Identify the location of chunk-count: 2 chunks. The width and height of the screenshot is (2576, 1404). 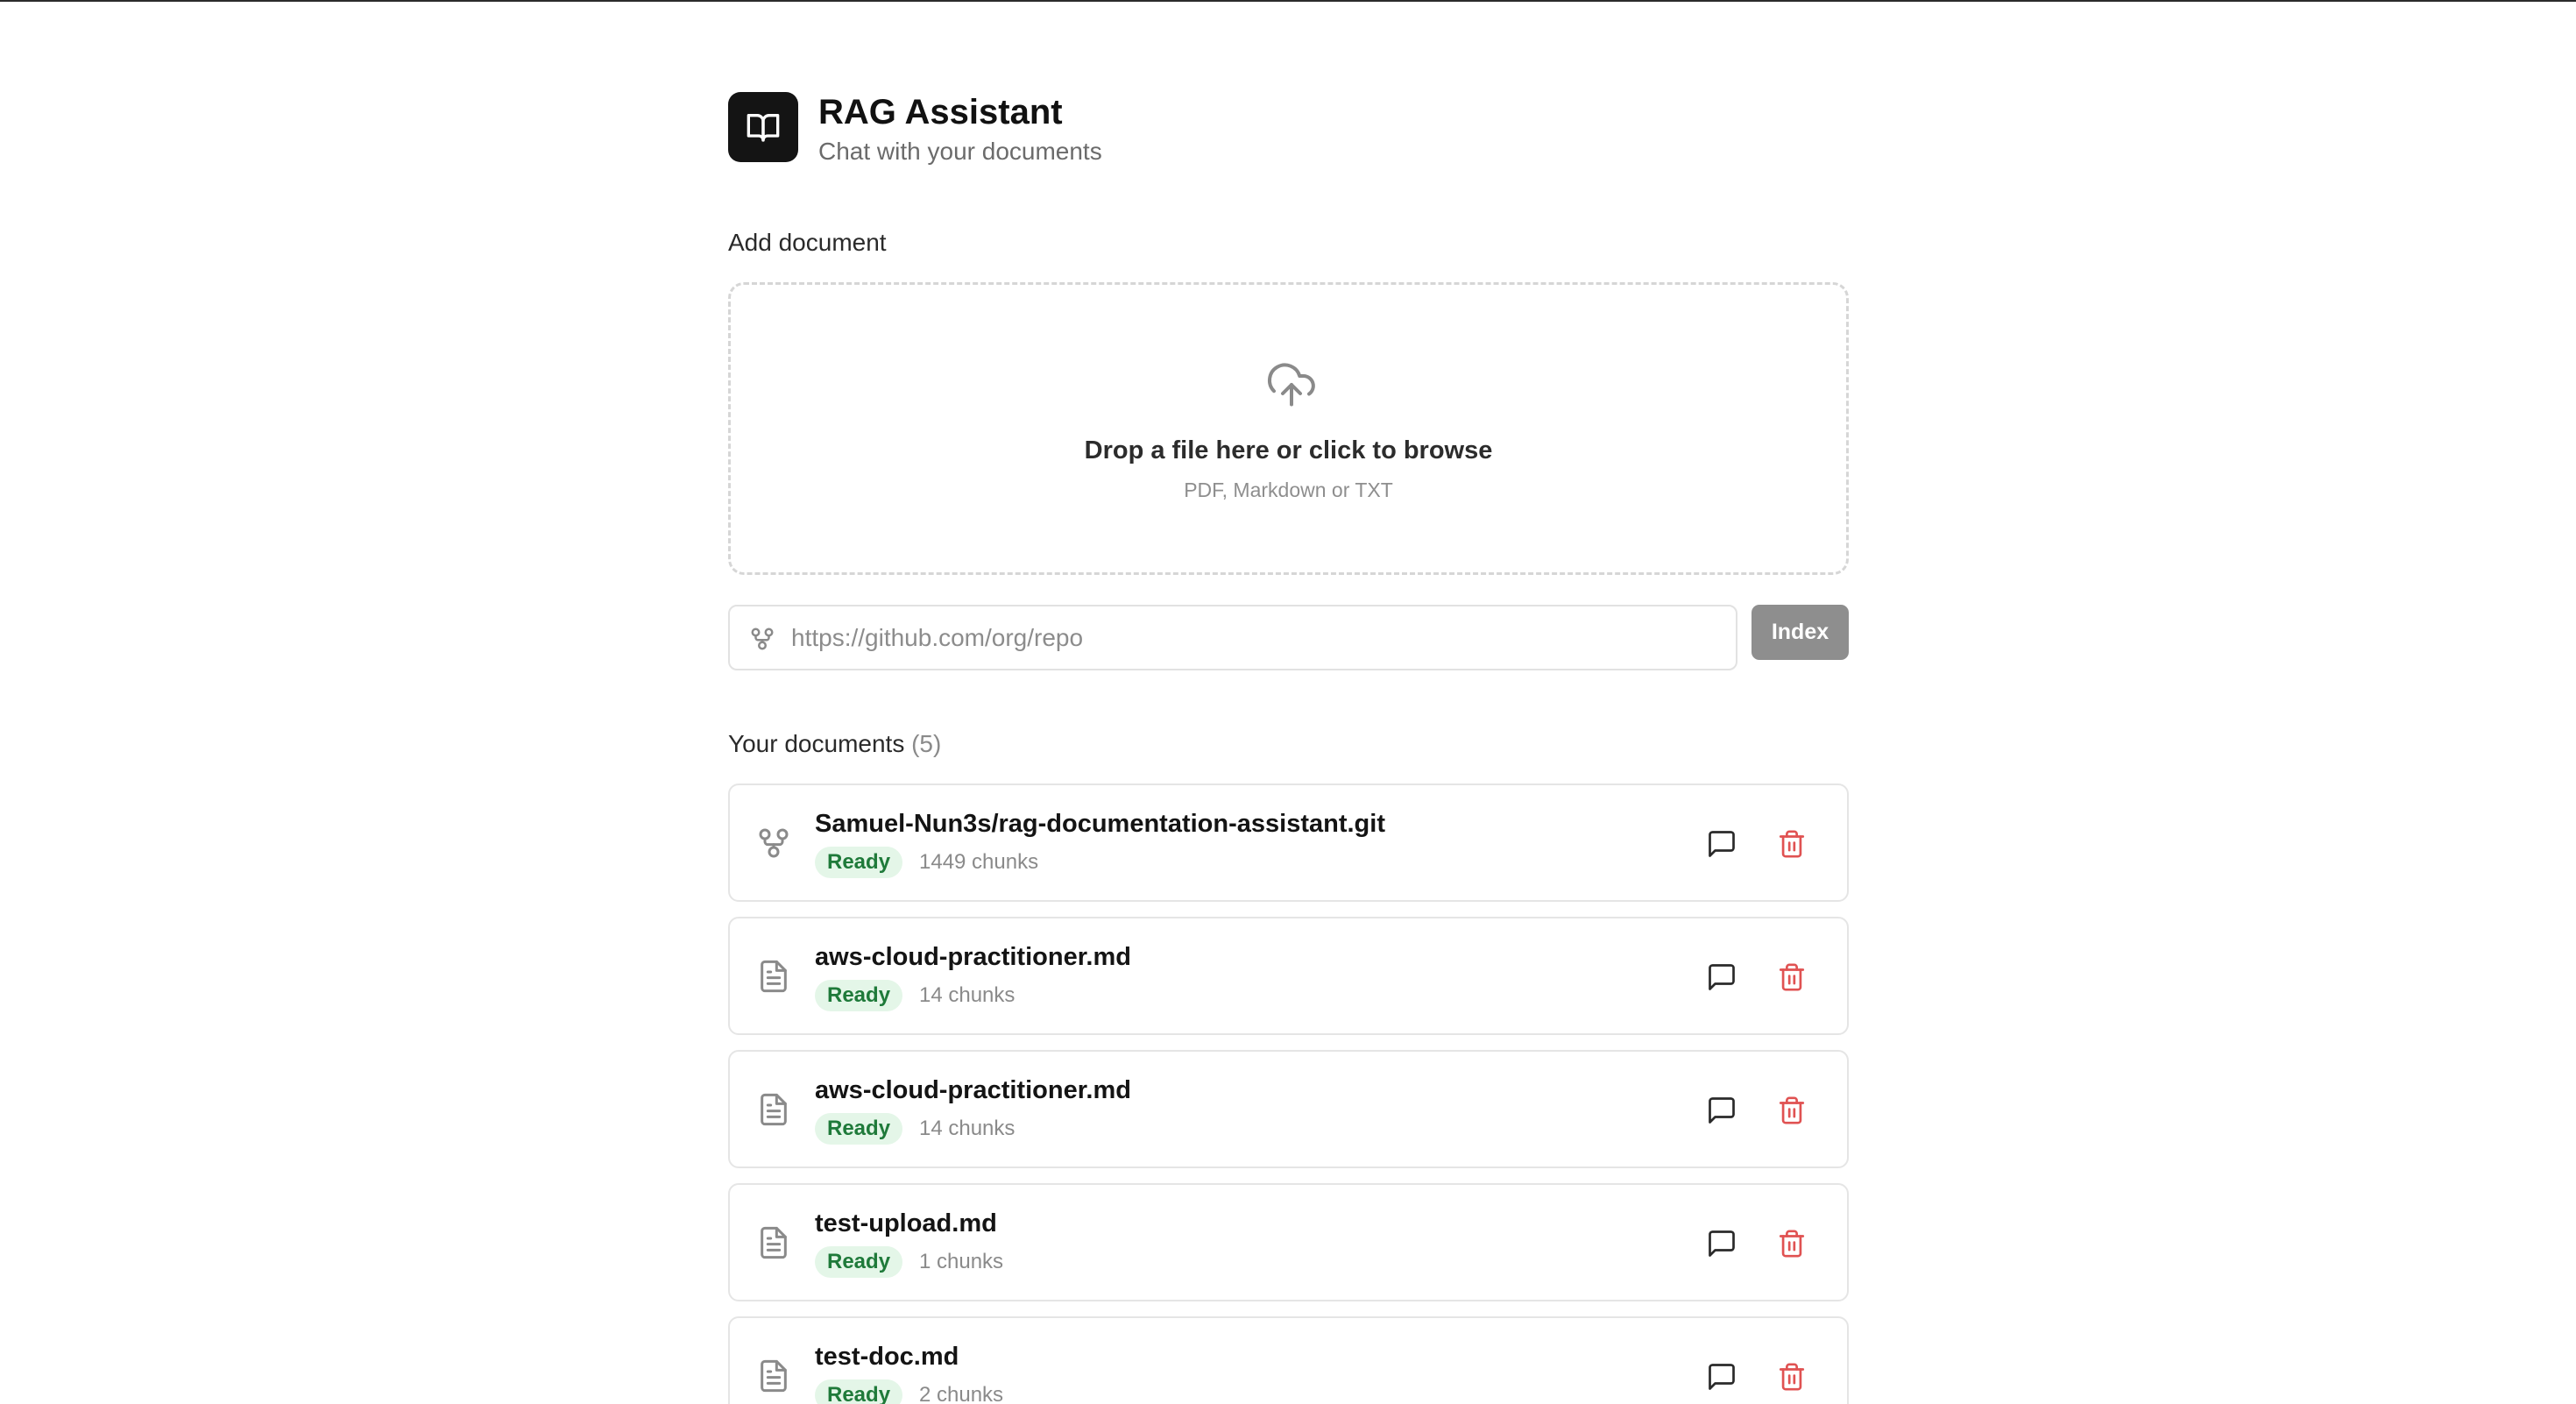
(961, 1393).